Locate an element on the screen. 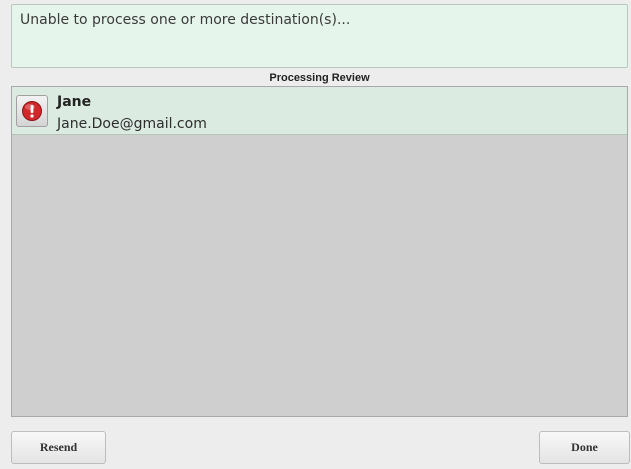 The height and width of the screenshot is (469, 631). exclamation-icon is located at coordinates (32, 111).